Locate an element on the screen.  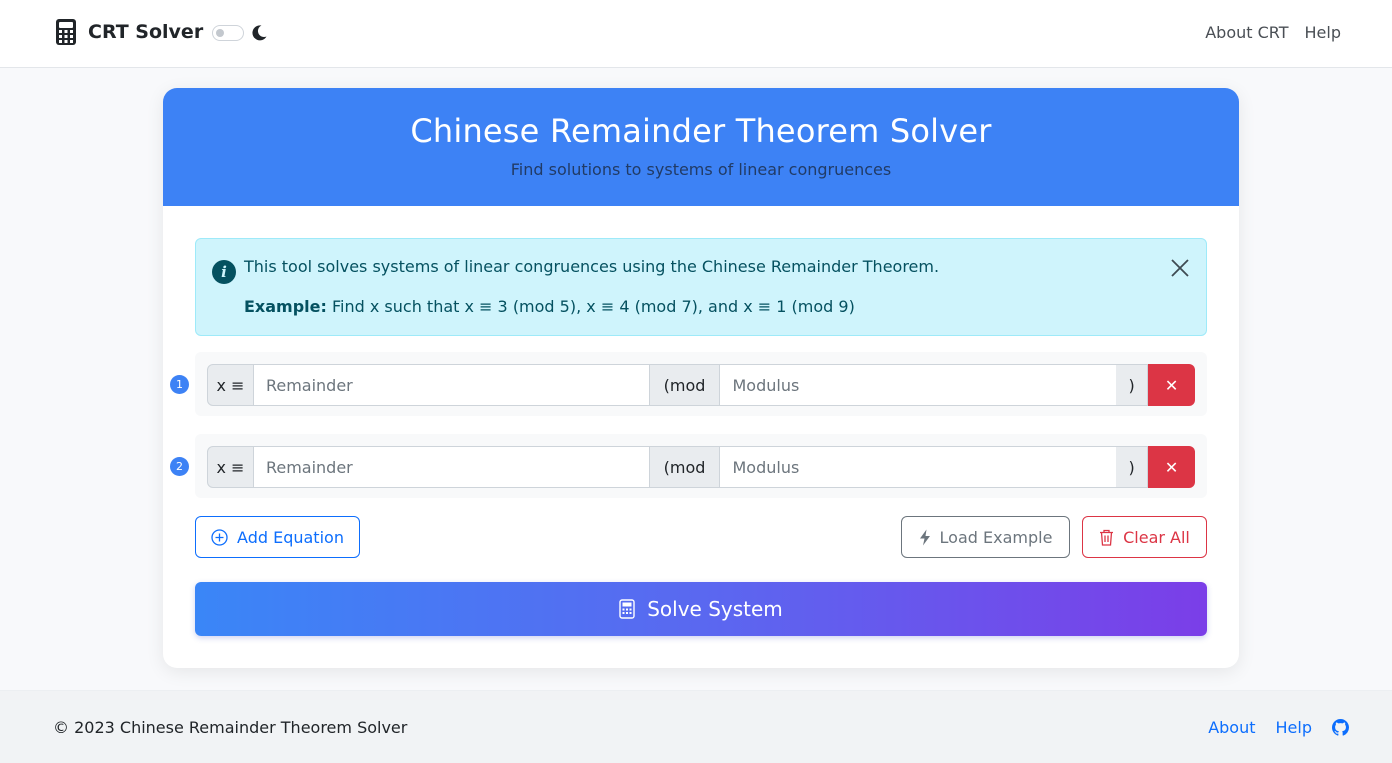
add-equation-label: Add Equation is located at coordinates (290, 537).